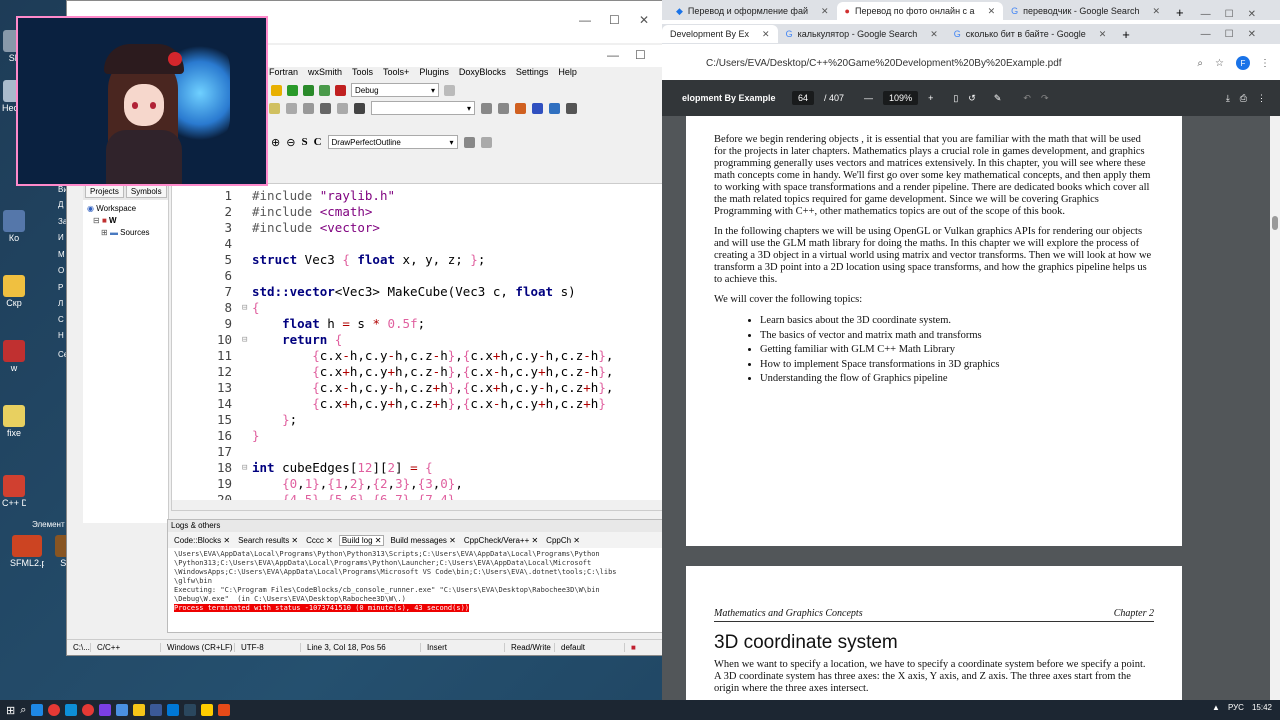 The width and height of the screenshot is (1280, 720). I want to click on log-tab: Build messages ✕, so click(422, 540).